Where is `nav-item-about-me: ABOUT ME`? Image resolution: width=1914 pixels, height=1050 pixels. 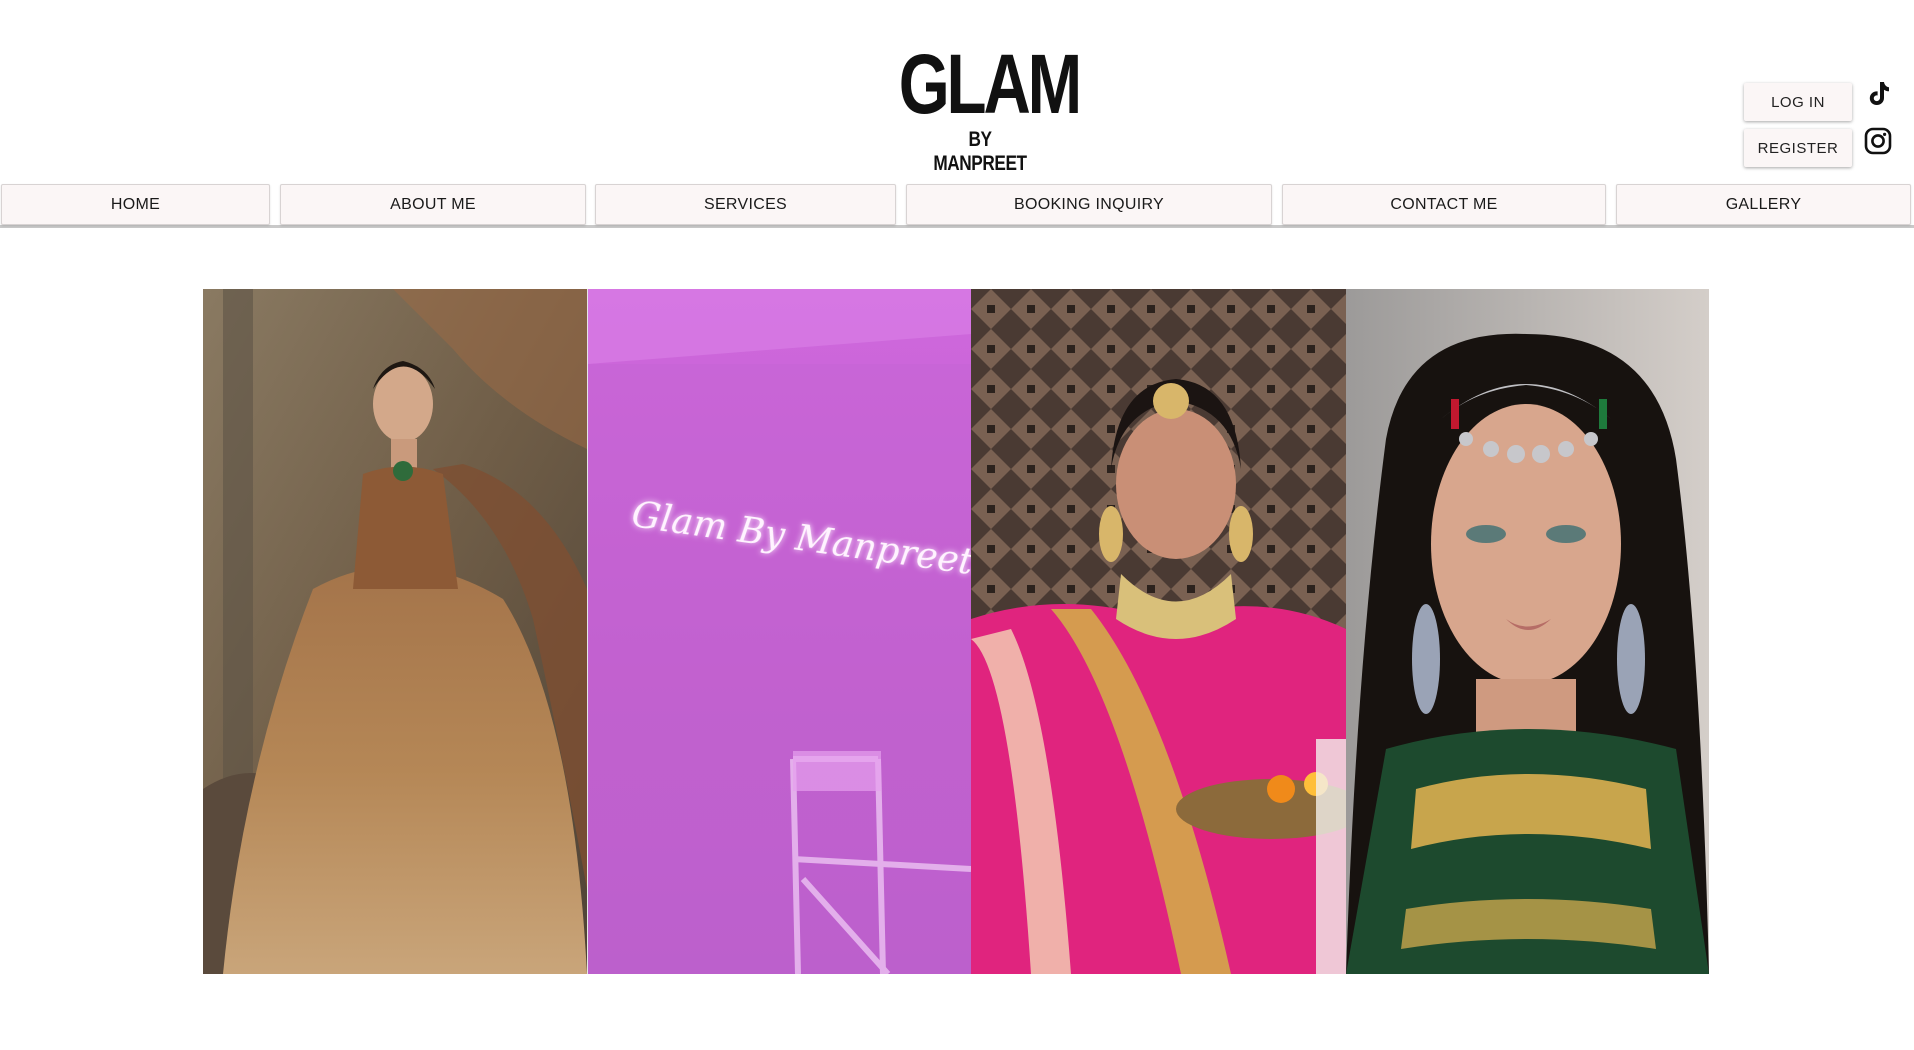
nav-item-about-me: ABOUT ME is located at coordinates (433, 204).